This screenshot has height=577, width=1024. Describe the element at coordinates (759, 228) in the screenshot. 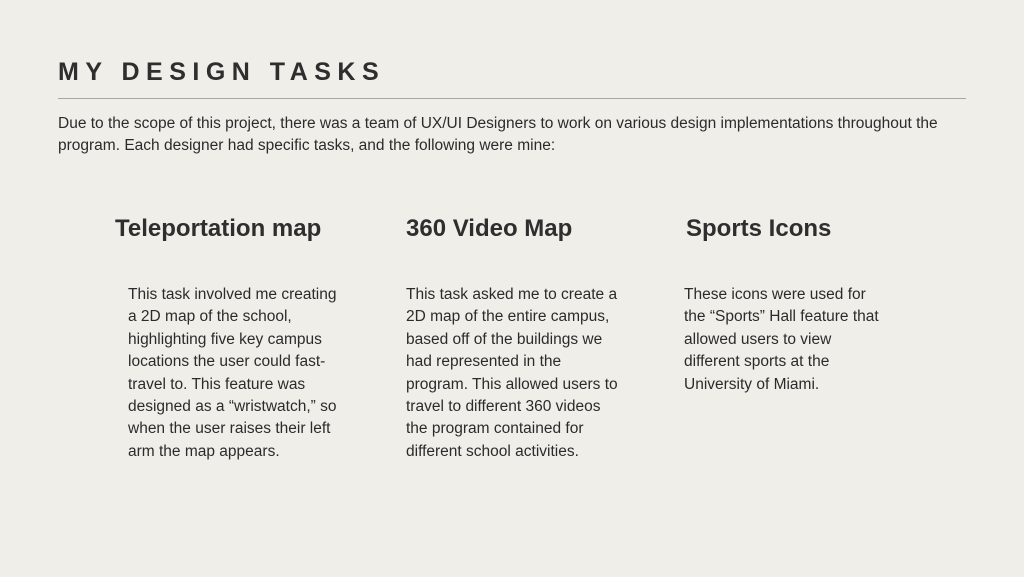

I see `task-heading-sports-icons: Sports Icons` at that location.